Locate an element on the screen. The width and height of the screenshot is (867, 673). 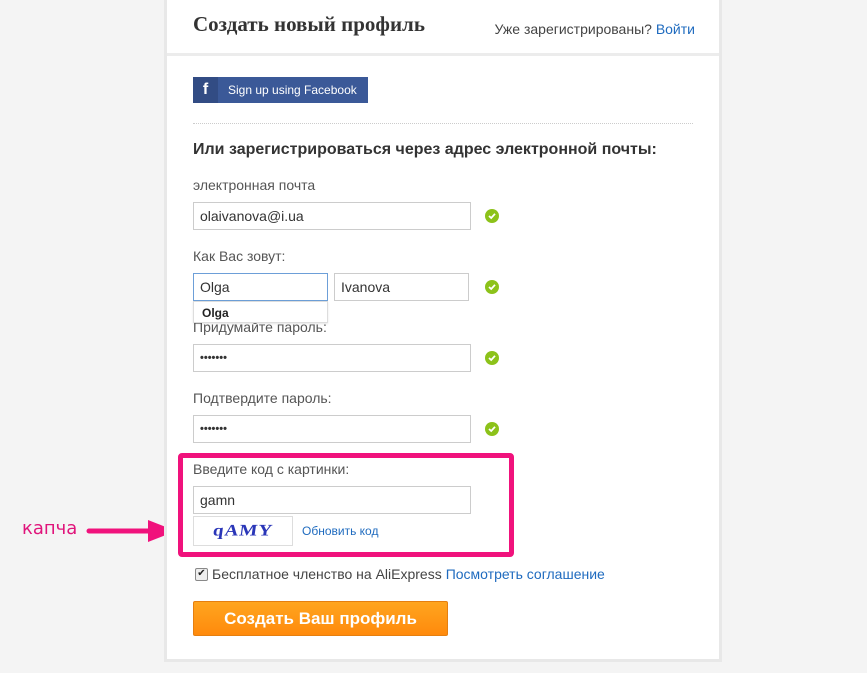
annotation-label: капча is located at coordinates (50, 528).